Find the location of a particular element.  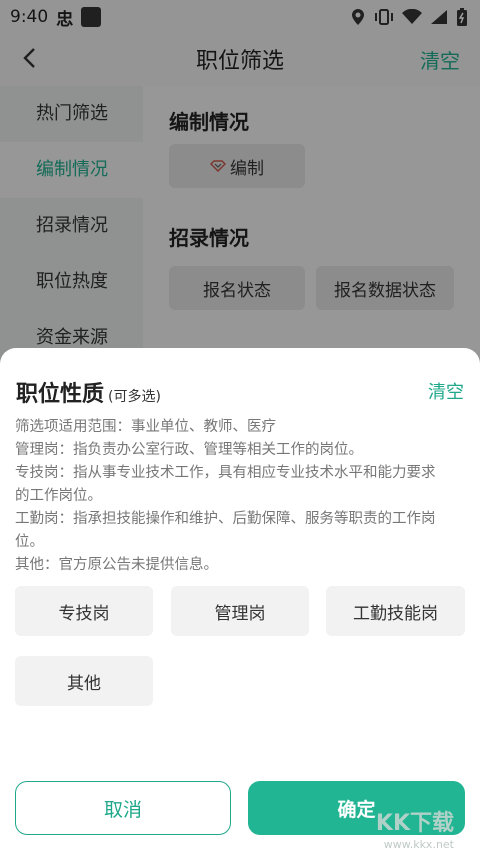

watermark-text: KK下载 is located at coordinates (414, 823).